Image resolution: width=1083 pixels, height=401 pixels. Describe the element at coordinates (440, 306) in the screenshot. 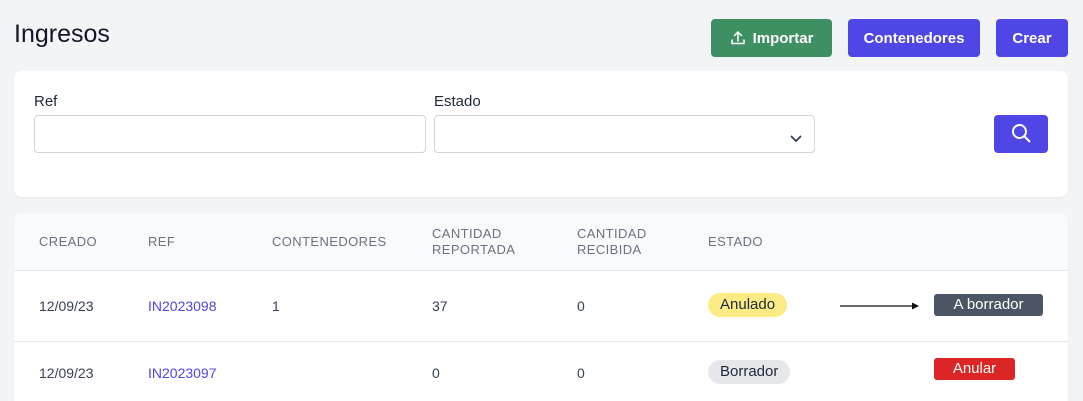

I see `reported-cell: 37` at that location.